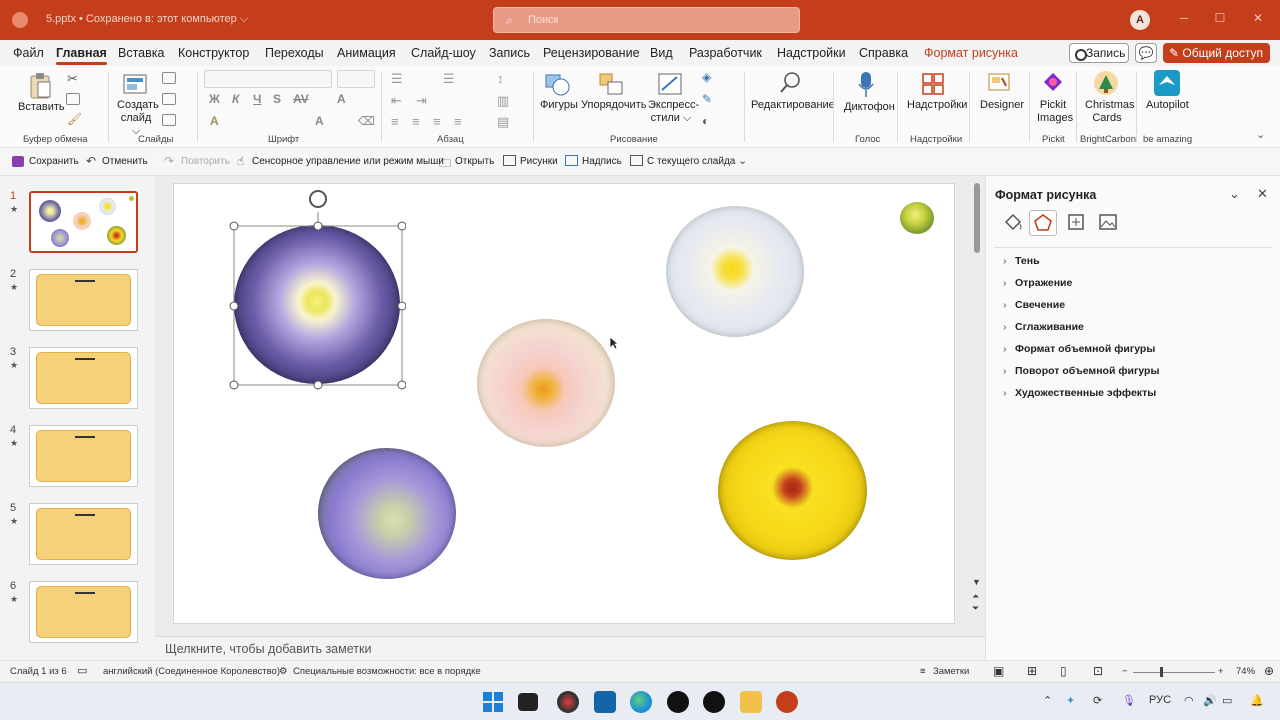  Describe the element at coordinates (1258, 19) in the screenshot. I see `close-button: ✕` at that location.